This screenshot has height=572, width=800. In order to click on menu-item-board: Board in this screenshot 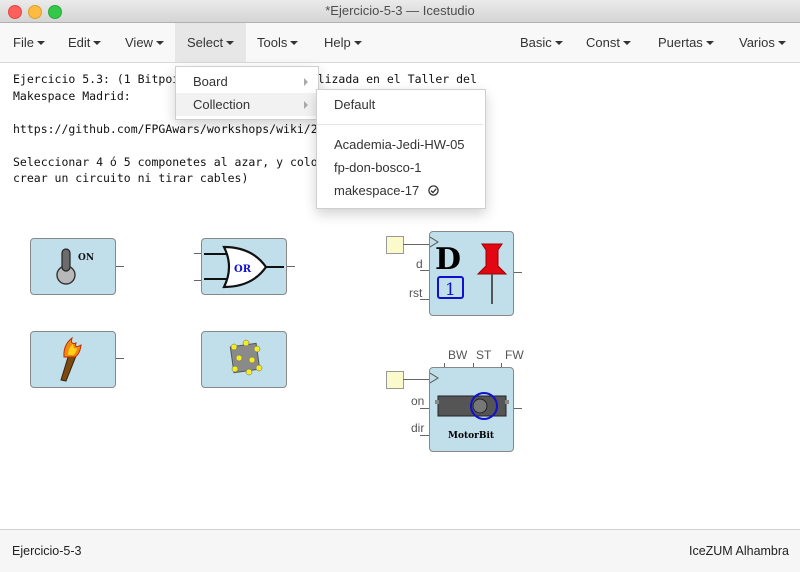, I will do `click(246, 81)`.